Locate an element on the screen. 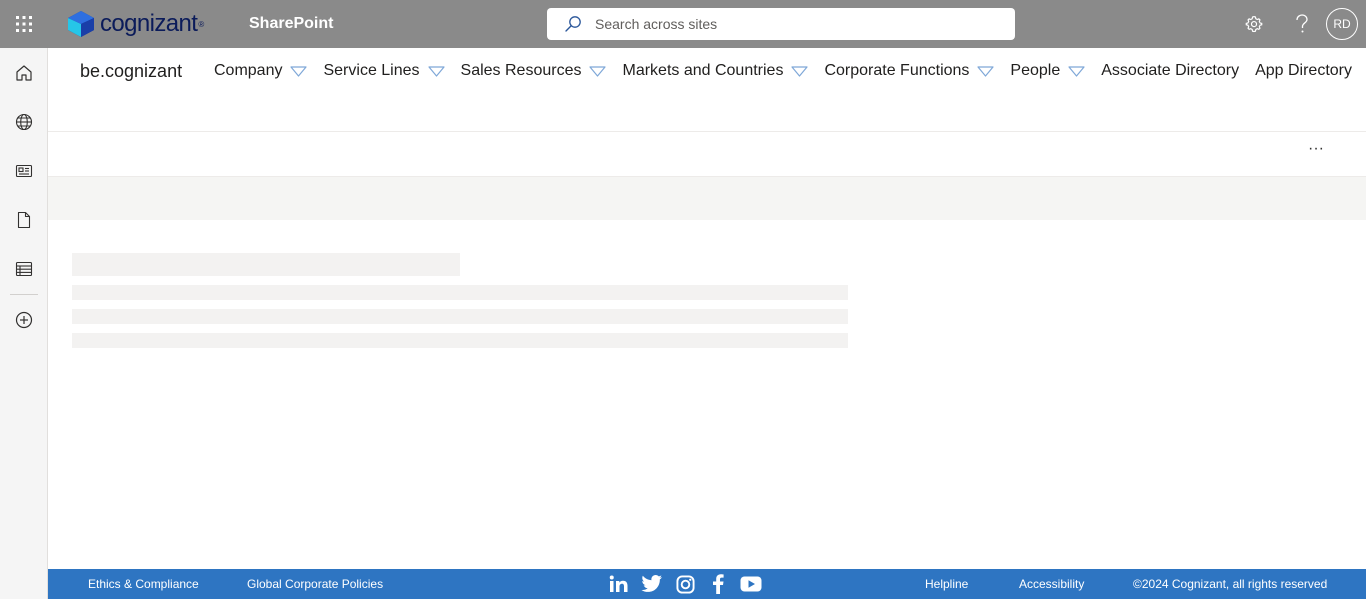  global-corporate-policies-link: Global Corporate Policies is located at coordinates (315, 584).